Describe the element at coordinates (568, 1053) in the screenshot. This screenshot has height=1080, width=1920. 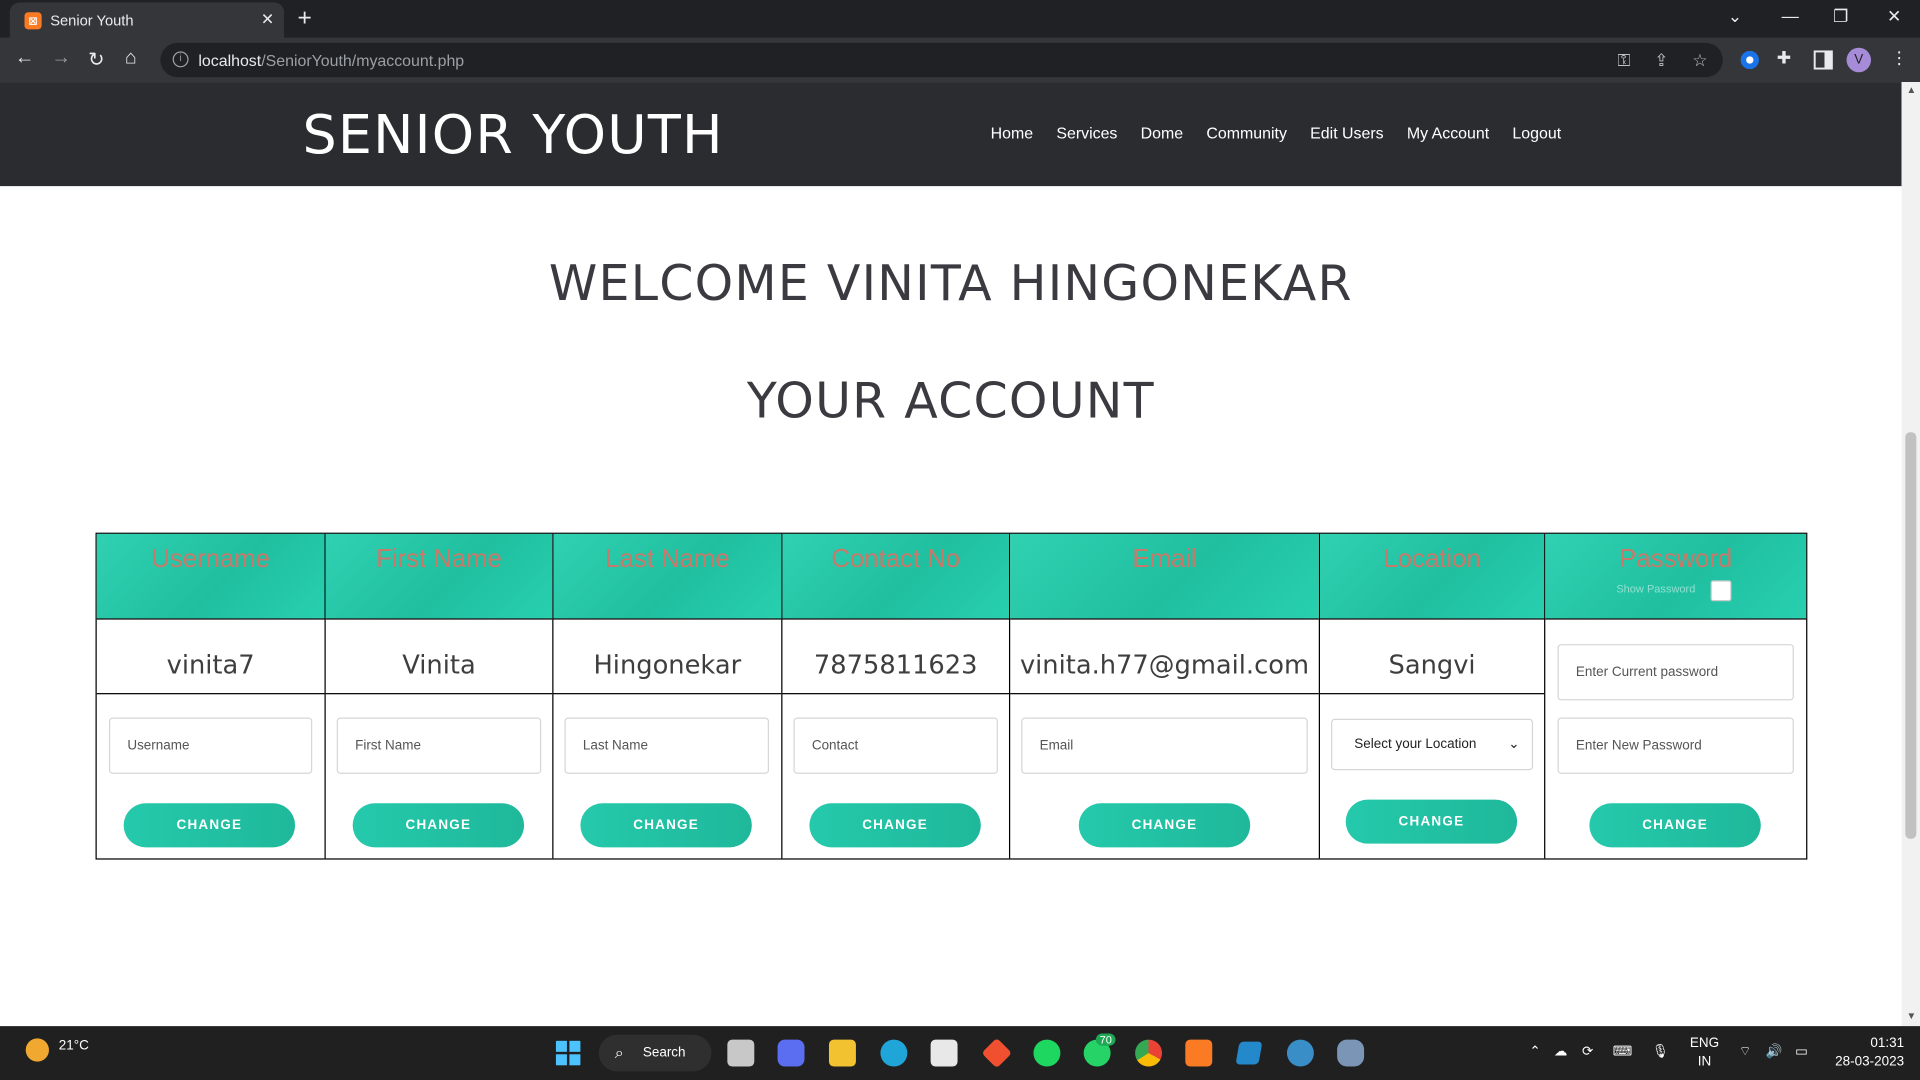
I see `windows-start-icon` at that location.